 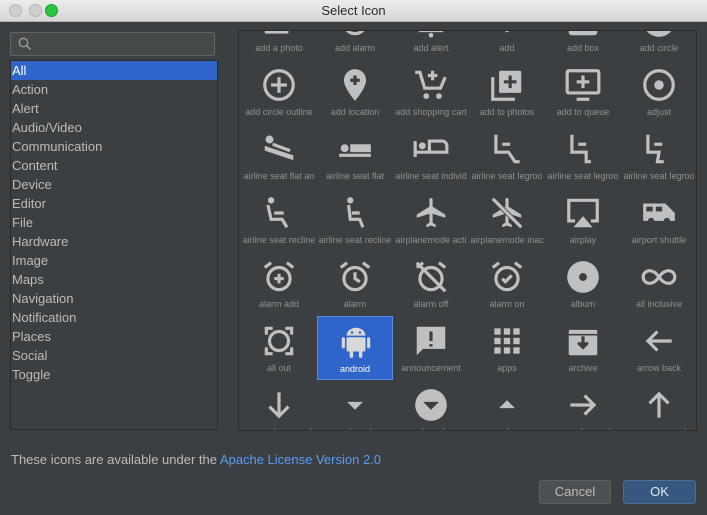 I want to click on icon-cell: add circle, so click(x=658, y=45).